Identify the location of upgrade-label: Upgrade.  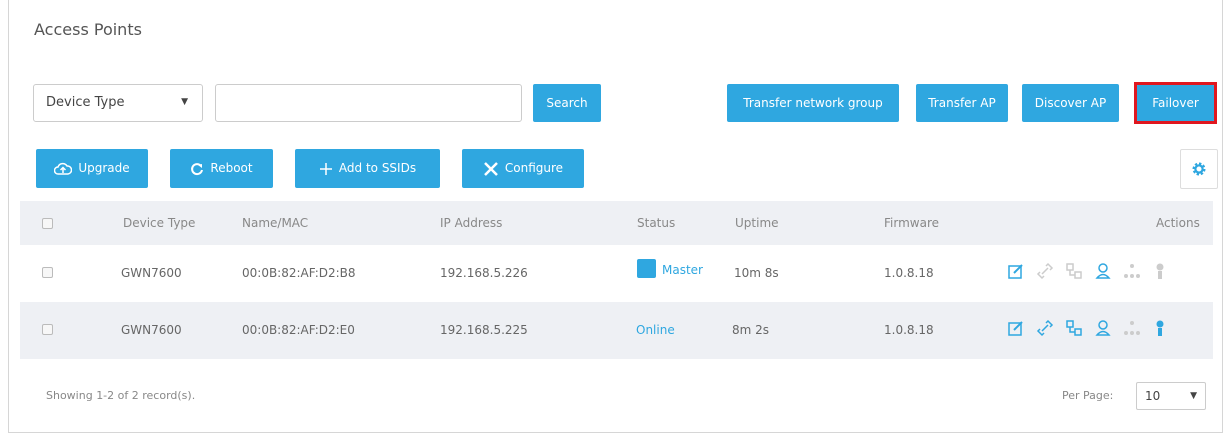
(104, 168).